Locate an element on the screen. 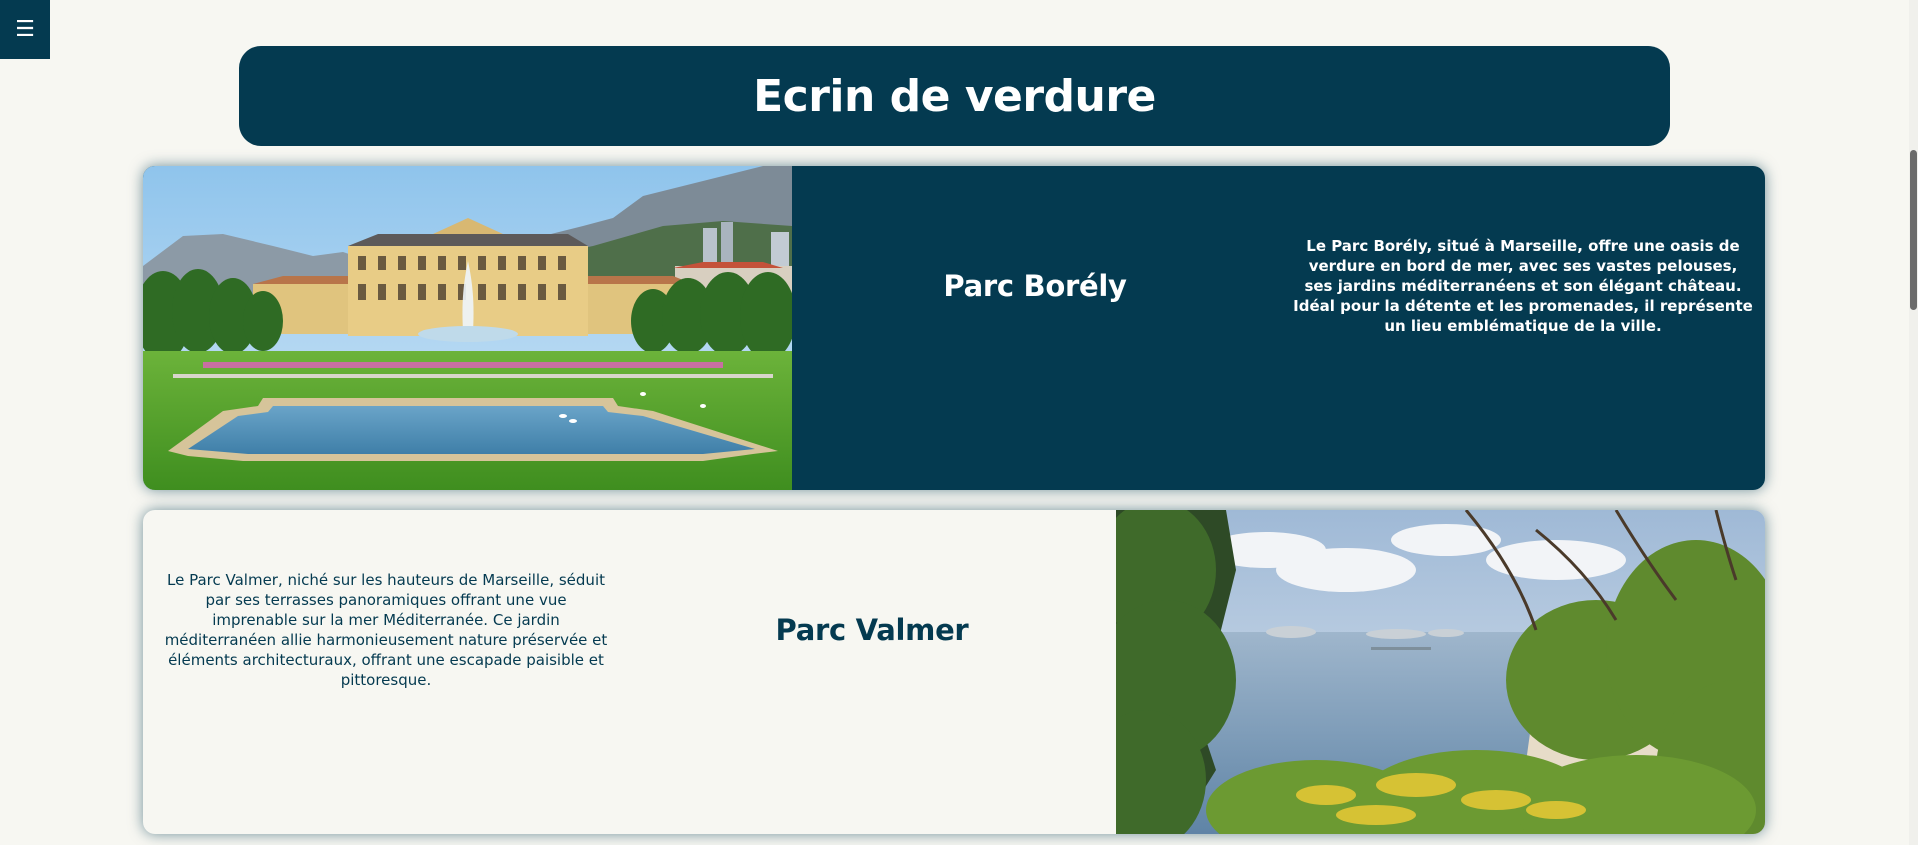 The height and width of the screenshot is (845, 1918). scrollbar is located at coordinates (1913, 422).